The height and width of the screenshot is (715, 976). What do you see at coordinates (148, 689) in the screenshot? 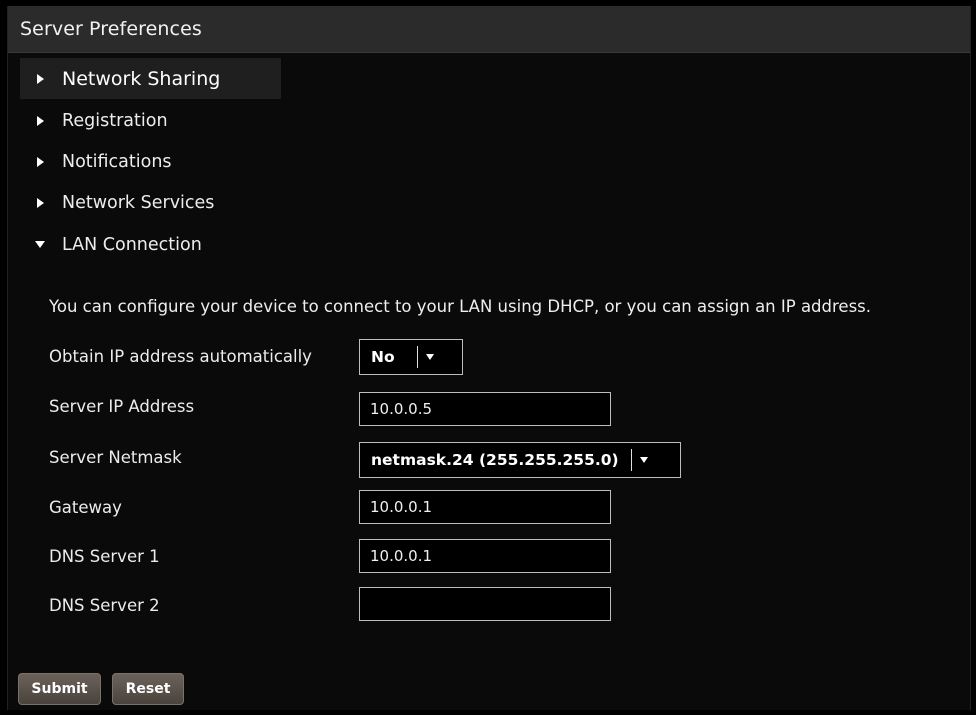
I see `reset-button: Reset` at bounding box center [148, 689].